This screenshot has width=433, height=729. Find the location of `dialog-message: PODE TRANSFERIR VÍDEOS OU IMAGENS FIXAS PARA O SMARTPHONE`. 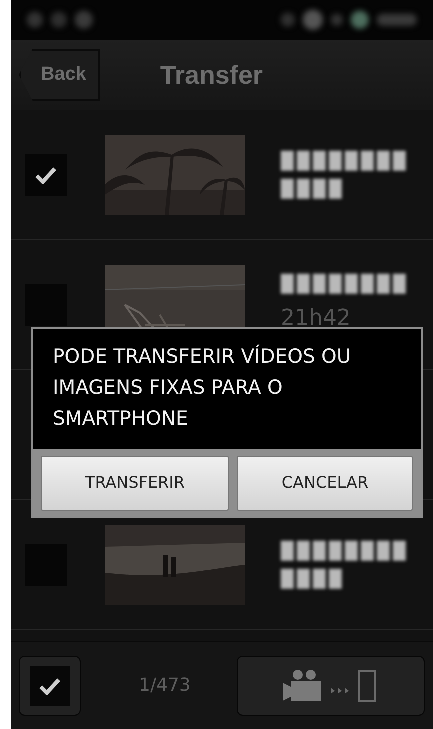

dialog-message: PODE TRANSFERIR VÍDEOS OU IMAGENS FIXAS PARA O SMARTPHONE is located at coordinates (202, 388).